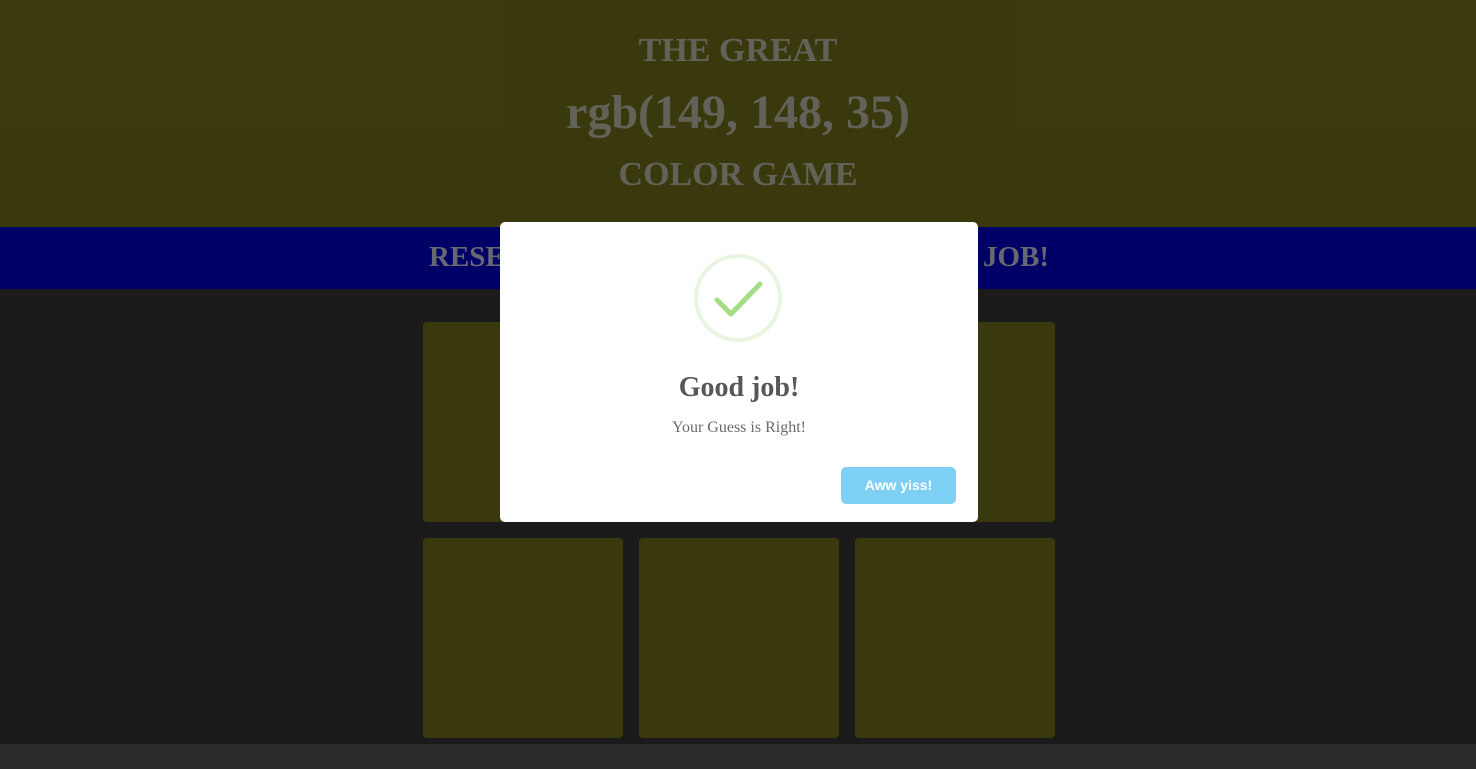  Describe the element at coordinates (898, 485) in the screenshot. I see `confirm-button: Aww yiss!` at that location.